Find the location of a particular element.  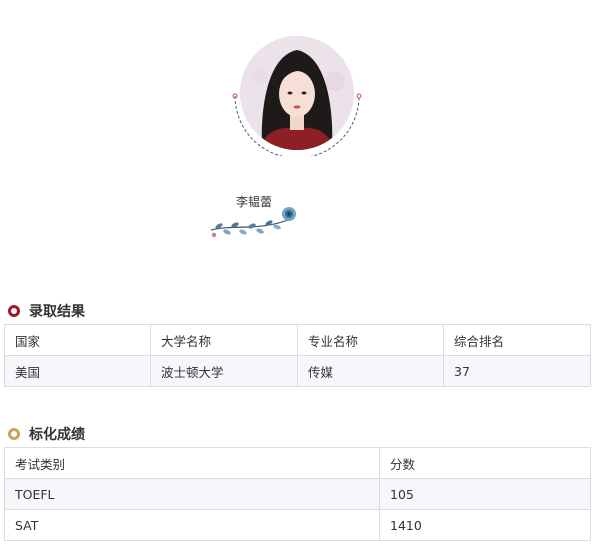

table-cell: 1410 is located at coordinates (485, 525).